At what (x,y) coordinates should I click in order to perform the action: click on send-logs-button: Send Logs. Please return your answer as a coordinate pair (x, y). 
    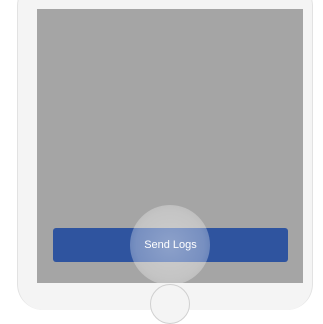
    Looking at the image, I should click on (170, 245).